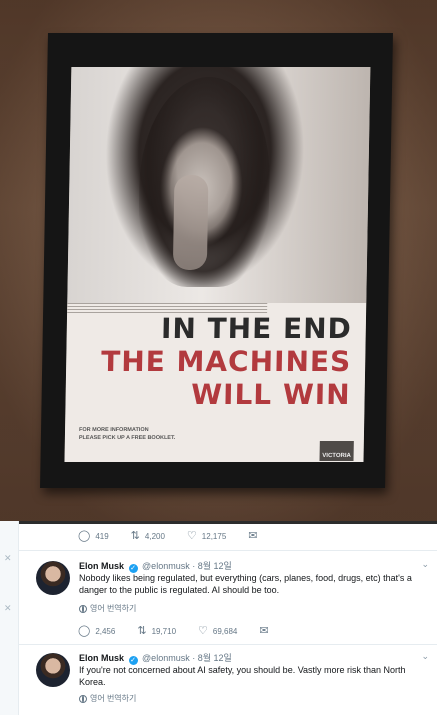 This screenshot has width=437, height=715. What do you see at coordinates (105, 631) in the screenshot?
I see `reply-count: 2,456` at bounding box center [105, 631].